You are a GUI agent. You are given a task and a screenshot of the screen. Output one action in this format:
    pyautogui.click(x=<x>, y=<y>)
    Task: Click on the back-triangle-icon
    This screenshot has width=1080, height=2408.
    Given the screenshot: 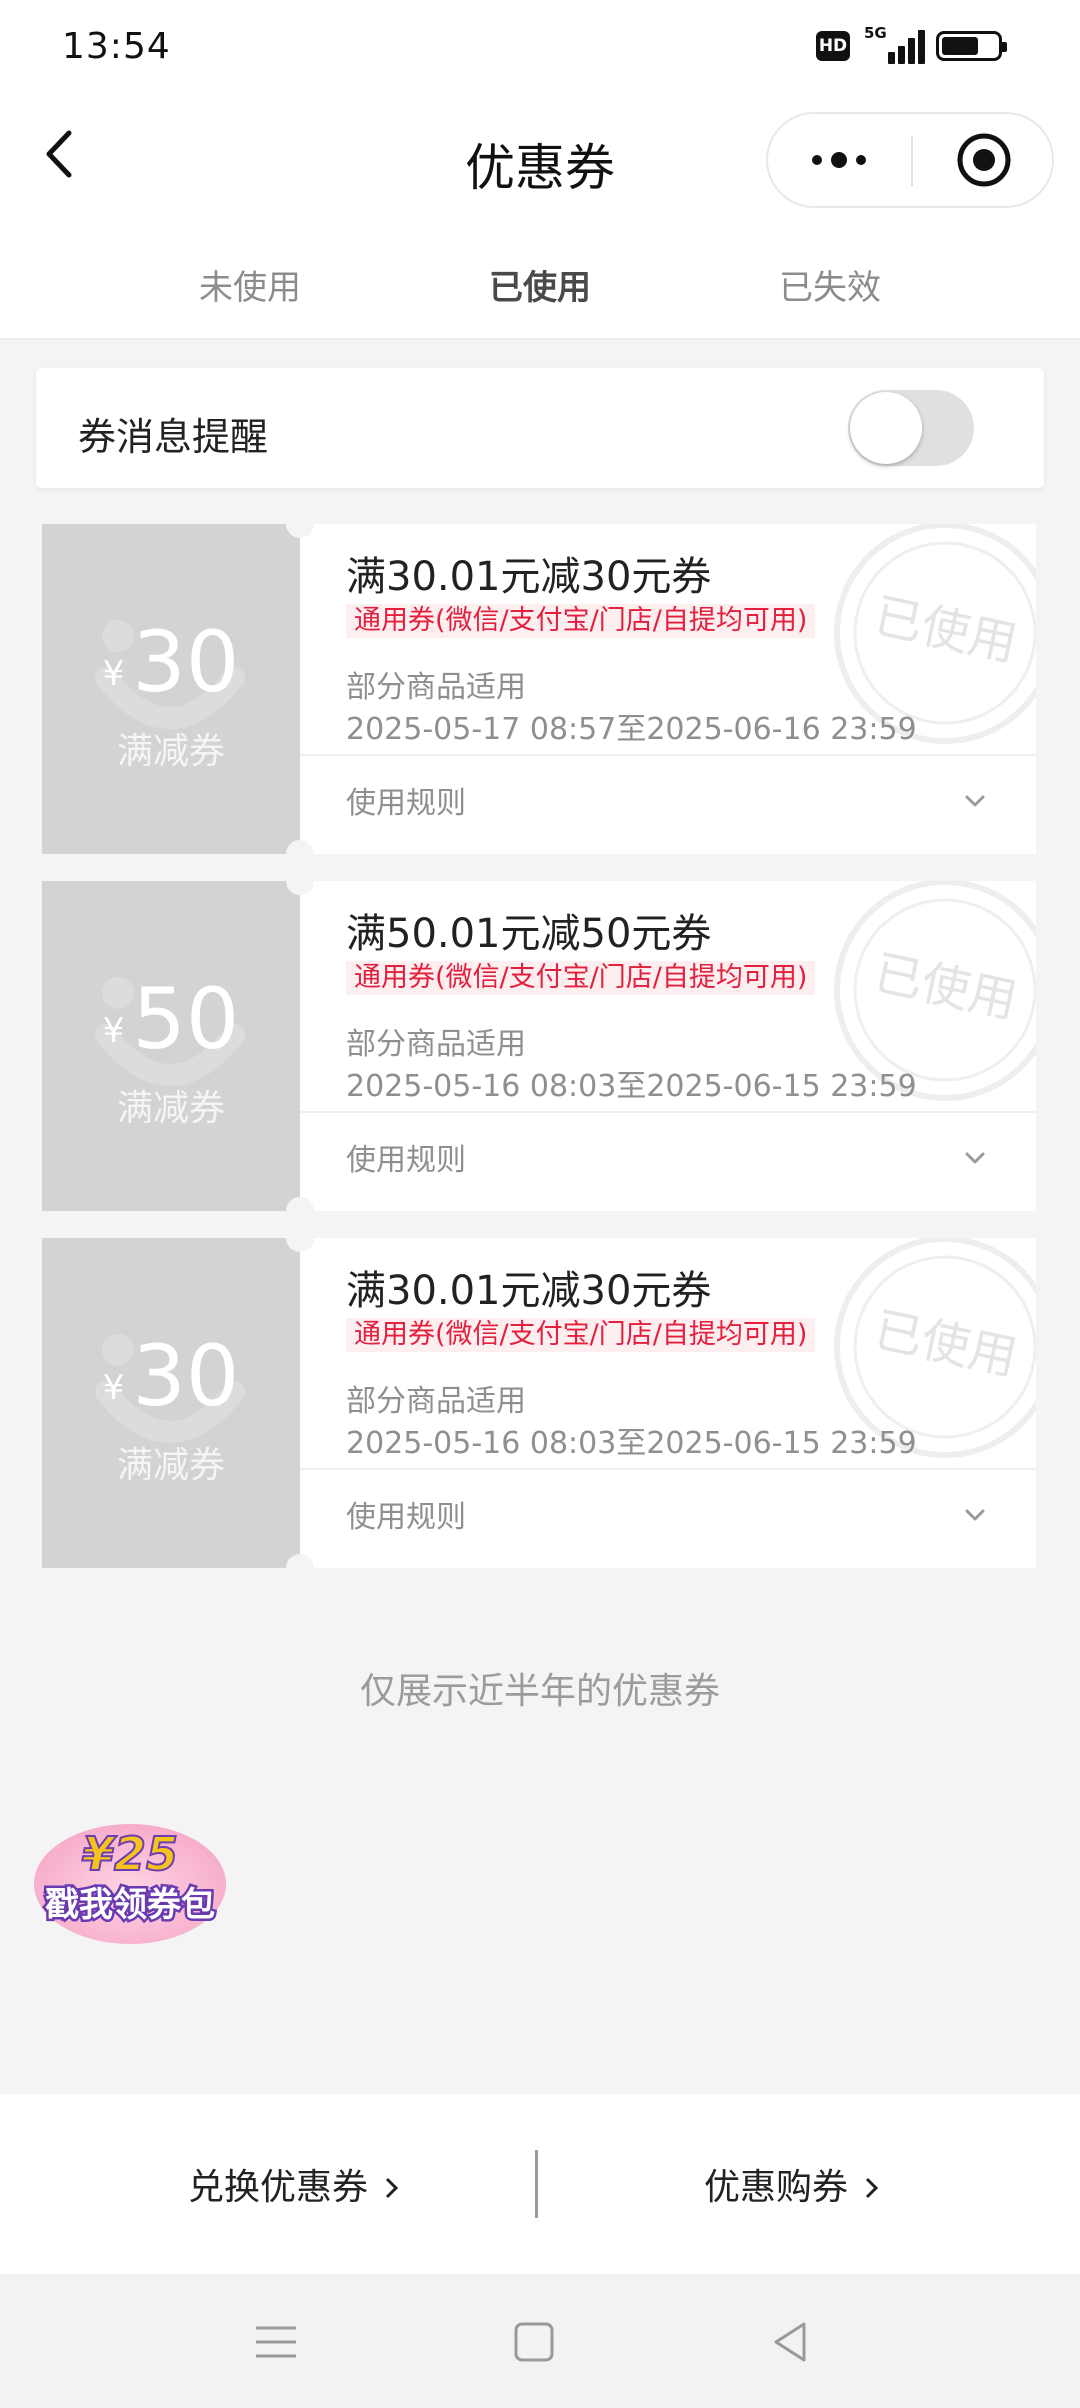 What is the action you would take?
    pyautogui.click(x=792, y=2342)
    